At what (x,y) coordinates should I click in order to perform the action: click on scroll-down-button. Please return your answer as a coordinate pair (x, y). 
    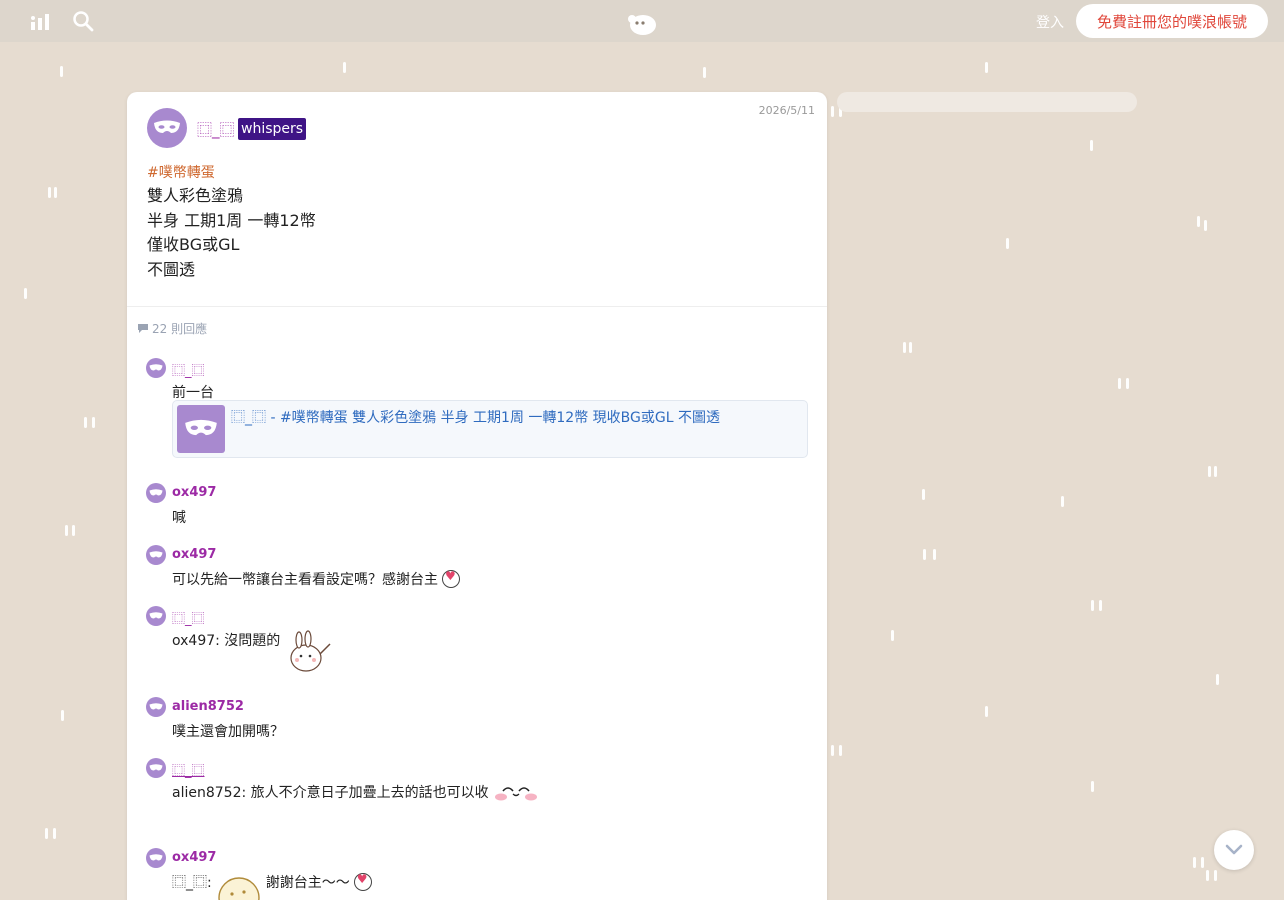
    Looking at the image, I should click on (1234, 850).